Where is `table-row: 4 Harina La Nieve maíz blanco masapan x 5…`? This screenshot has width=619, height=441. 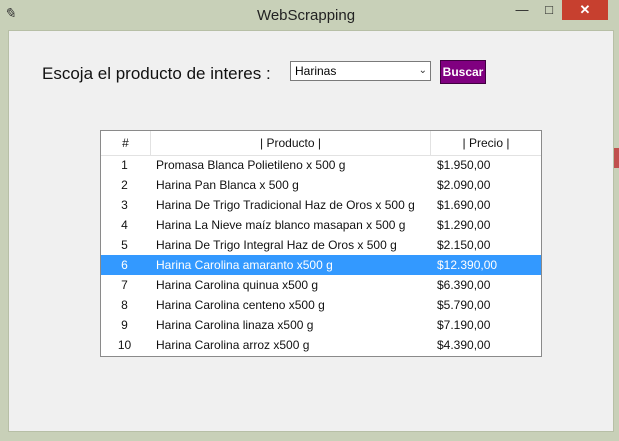
table-row: 4 Harina La Nieve maíz blanco masapan x 5… is located at coordinates (321, 225).